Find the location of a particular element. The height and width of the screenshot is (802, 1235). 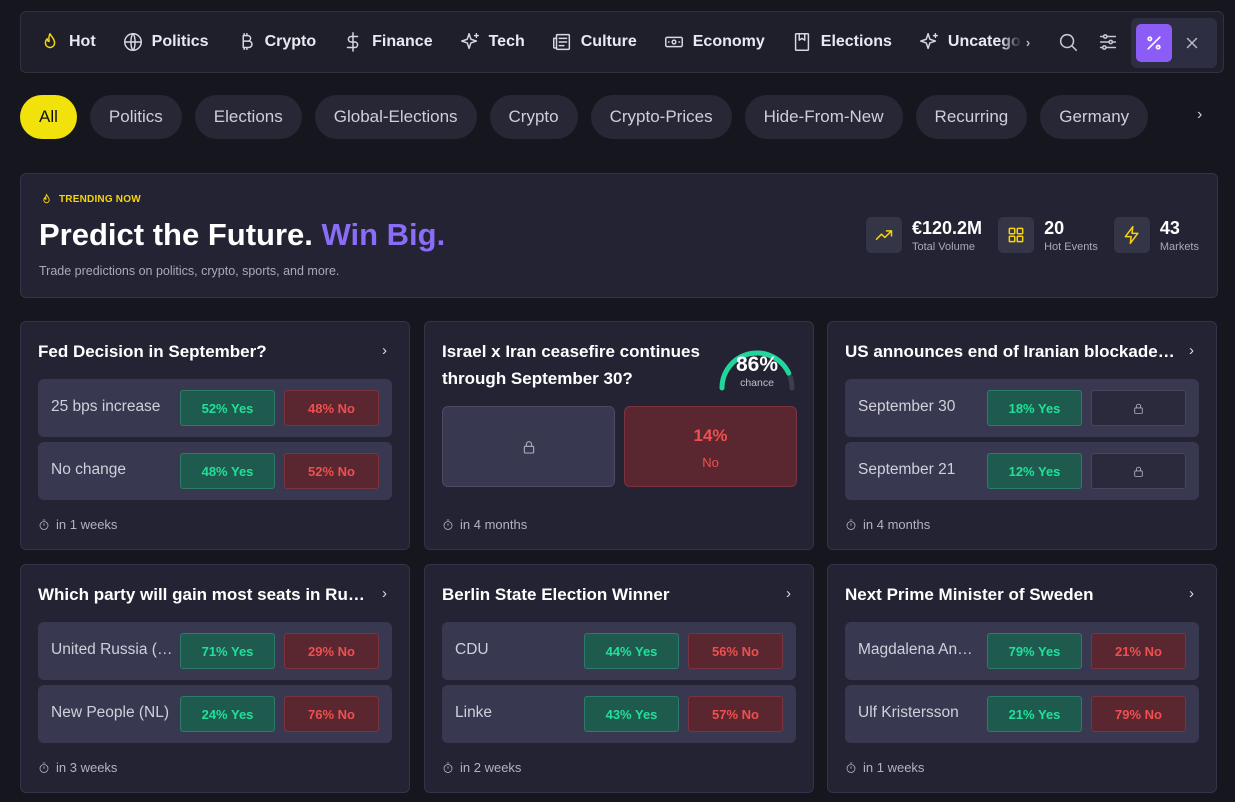

no-button: 76% No is located at coordinates (331, 714).